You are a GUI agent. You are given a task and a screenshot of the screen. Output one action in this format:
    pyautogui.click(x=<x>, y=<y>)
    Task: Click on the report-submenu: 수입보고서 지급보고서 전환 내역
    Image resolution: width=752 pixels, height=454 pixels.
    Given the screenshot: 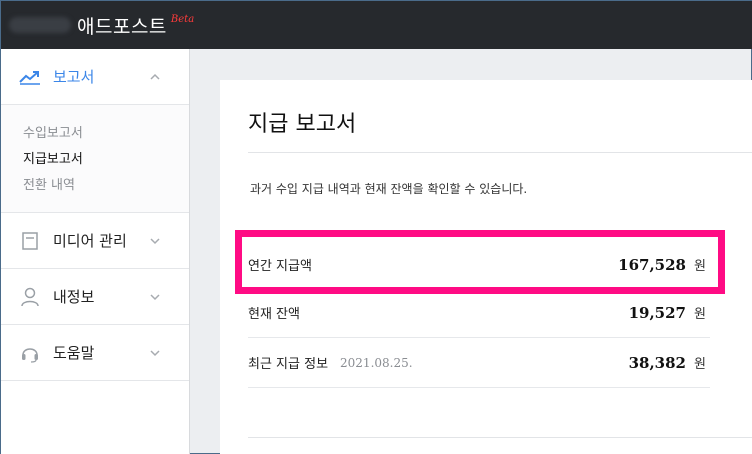 What is the action you would take?
    pyautogui.click(x=95, y=159)
    